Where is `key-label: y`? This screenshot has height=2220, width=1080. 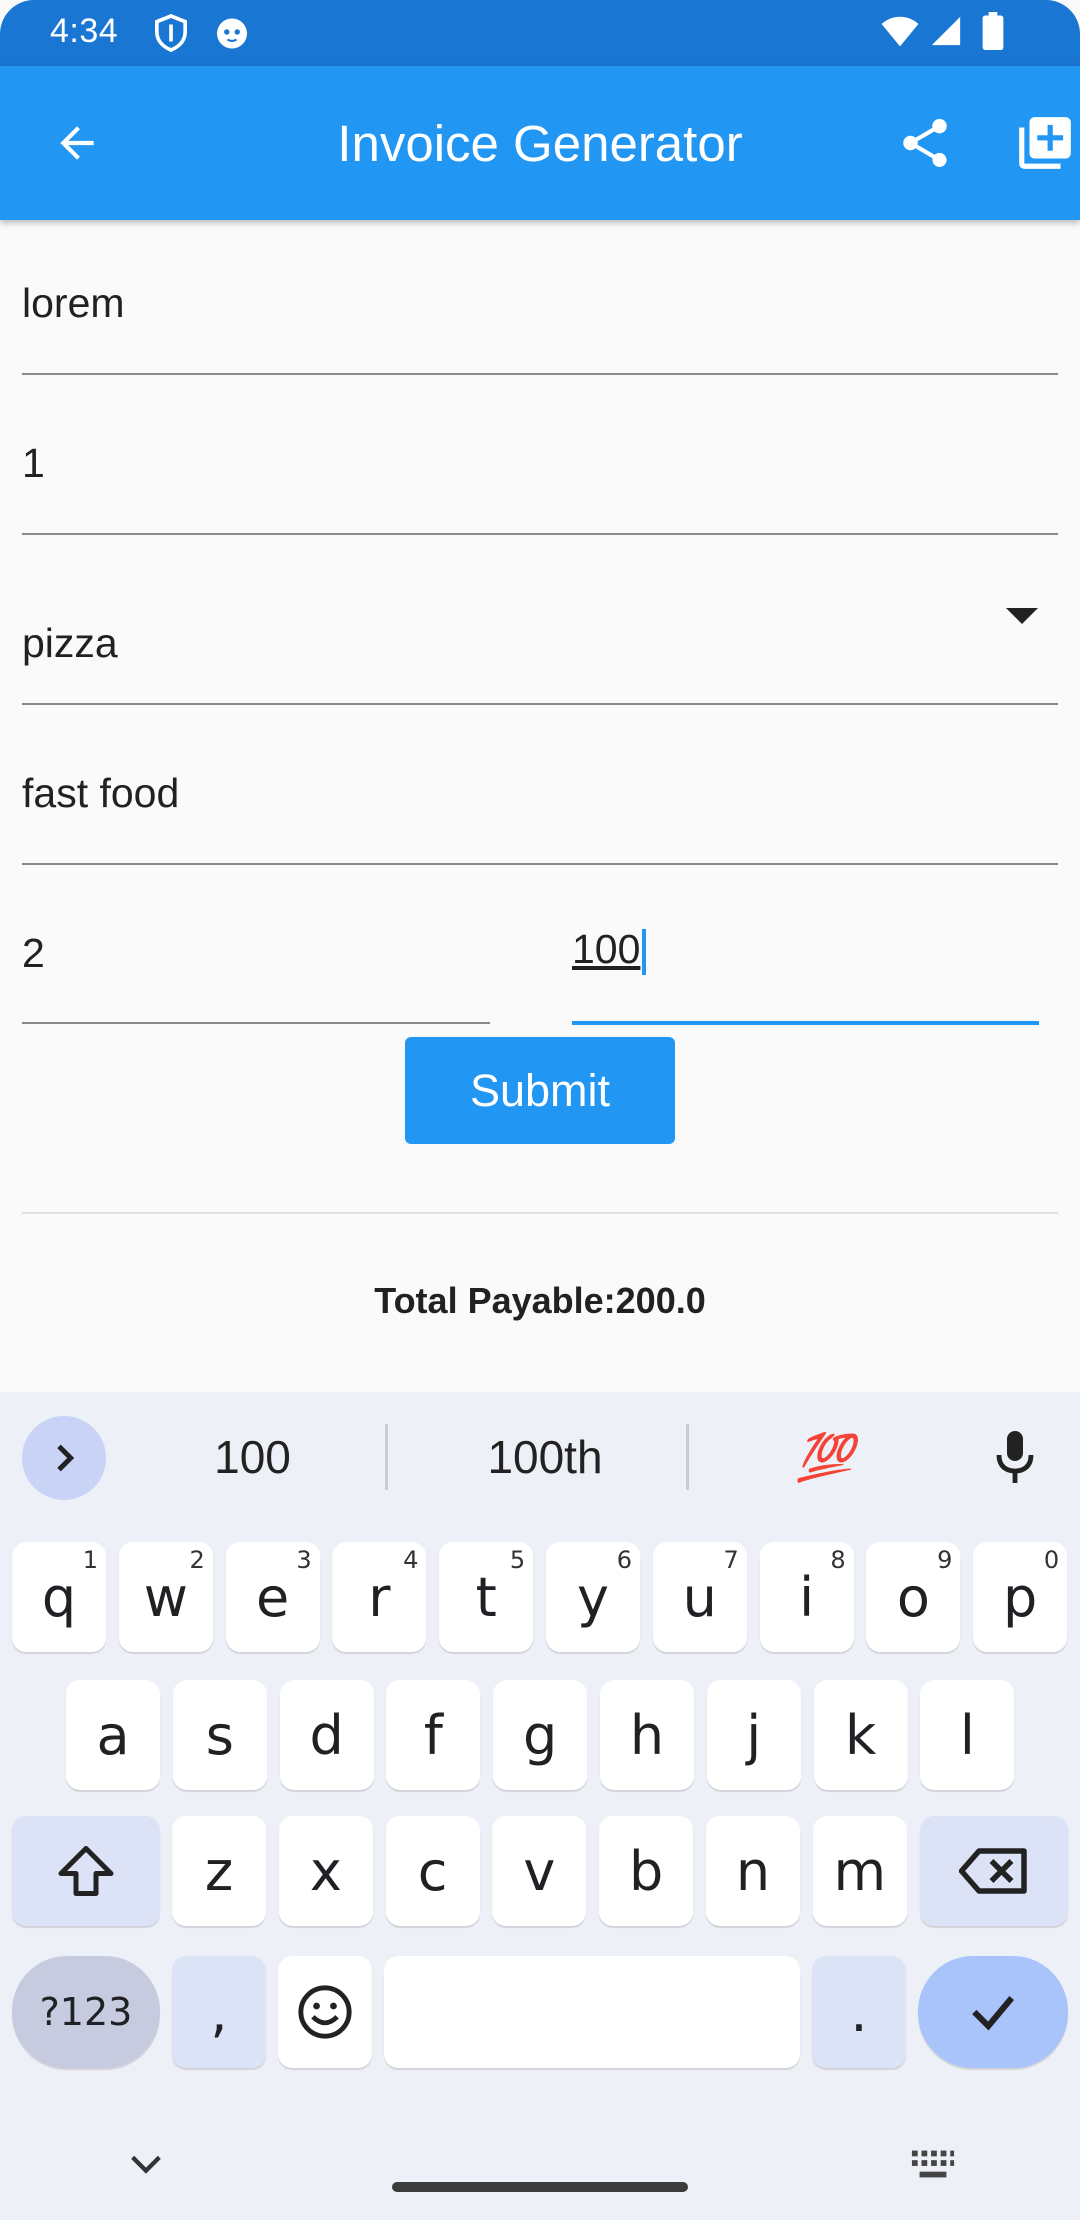 key-label: y is located at coordinates (593, 1597).